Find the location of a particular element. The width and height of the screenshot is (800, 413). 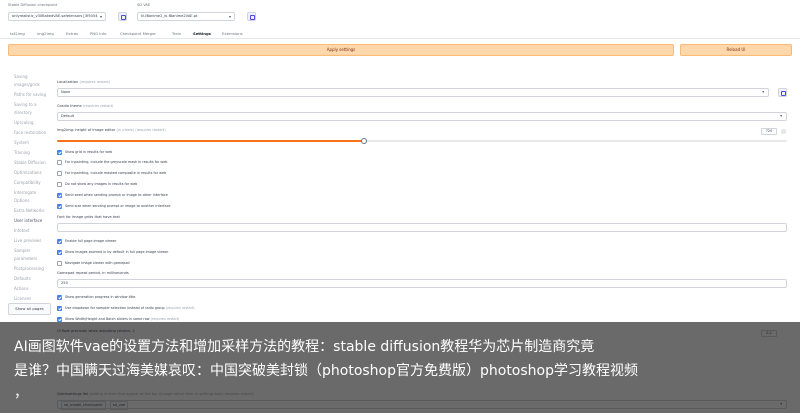

localization-value: None is located at coordinates (66, 92).